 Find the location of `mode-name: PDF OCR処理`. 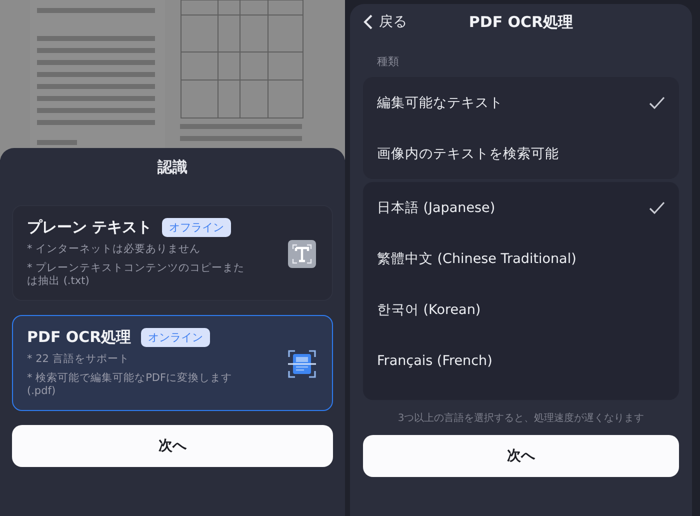

mode-name: PDF OCR処理 is located at coordinates (79, 337).